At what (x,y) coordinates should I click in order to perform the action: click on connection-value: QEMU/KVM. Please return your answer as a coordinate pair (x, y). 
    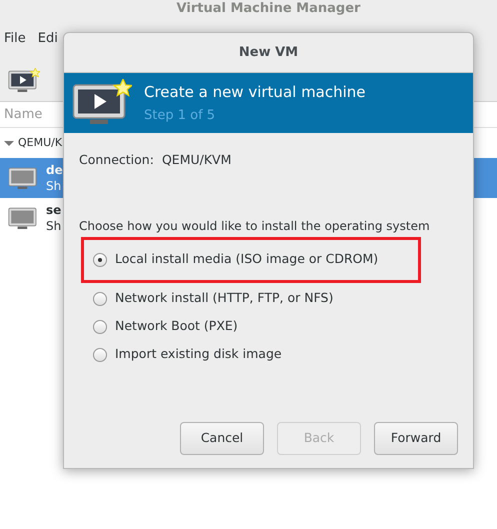
    Looking at the image, I should click on (197, 160).